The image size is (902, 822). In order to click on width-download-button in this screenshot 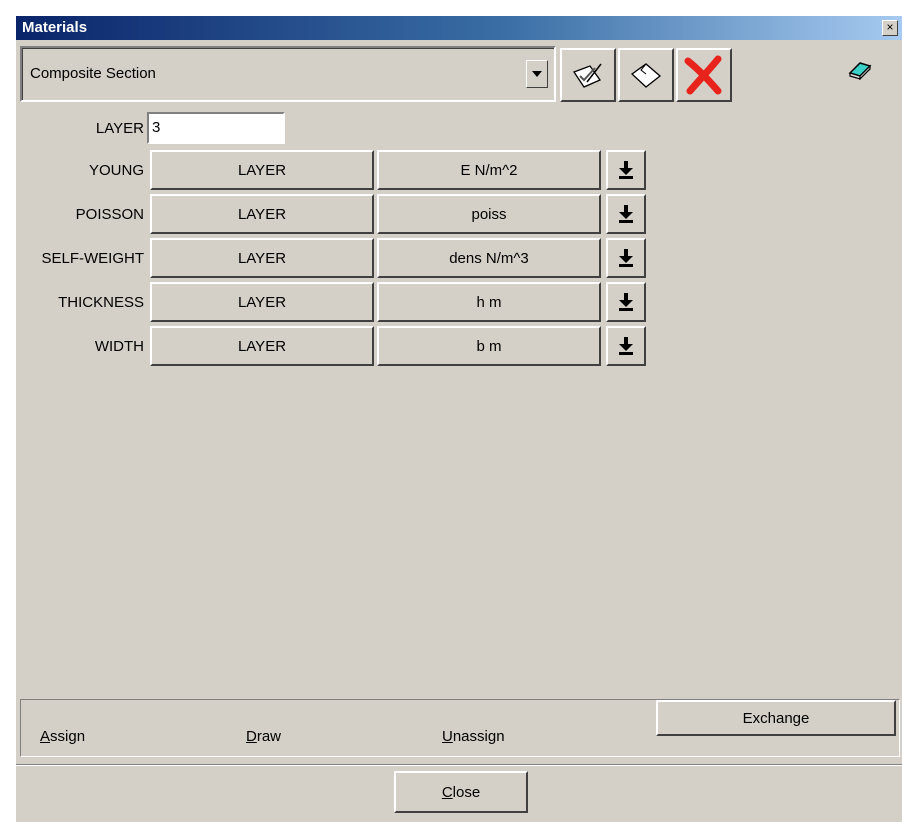, I will do `click(626, 346)`.